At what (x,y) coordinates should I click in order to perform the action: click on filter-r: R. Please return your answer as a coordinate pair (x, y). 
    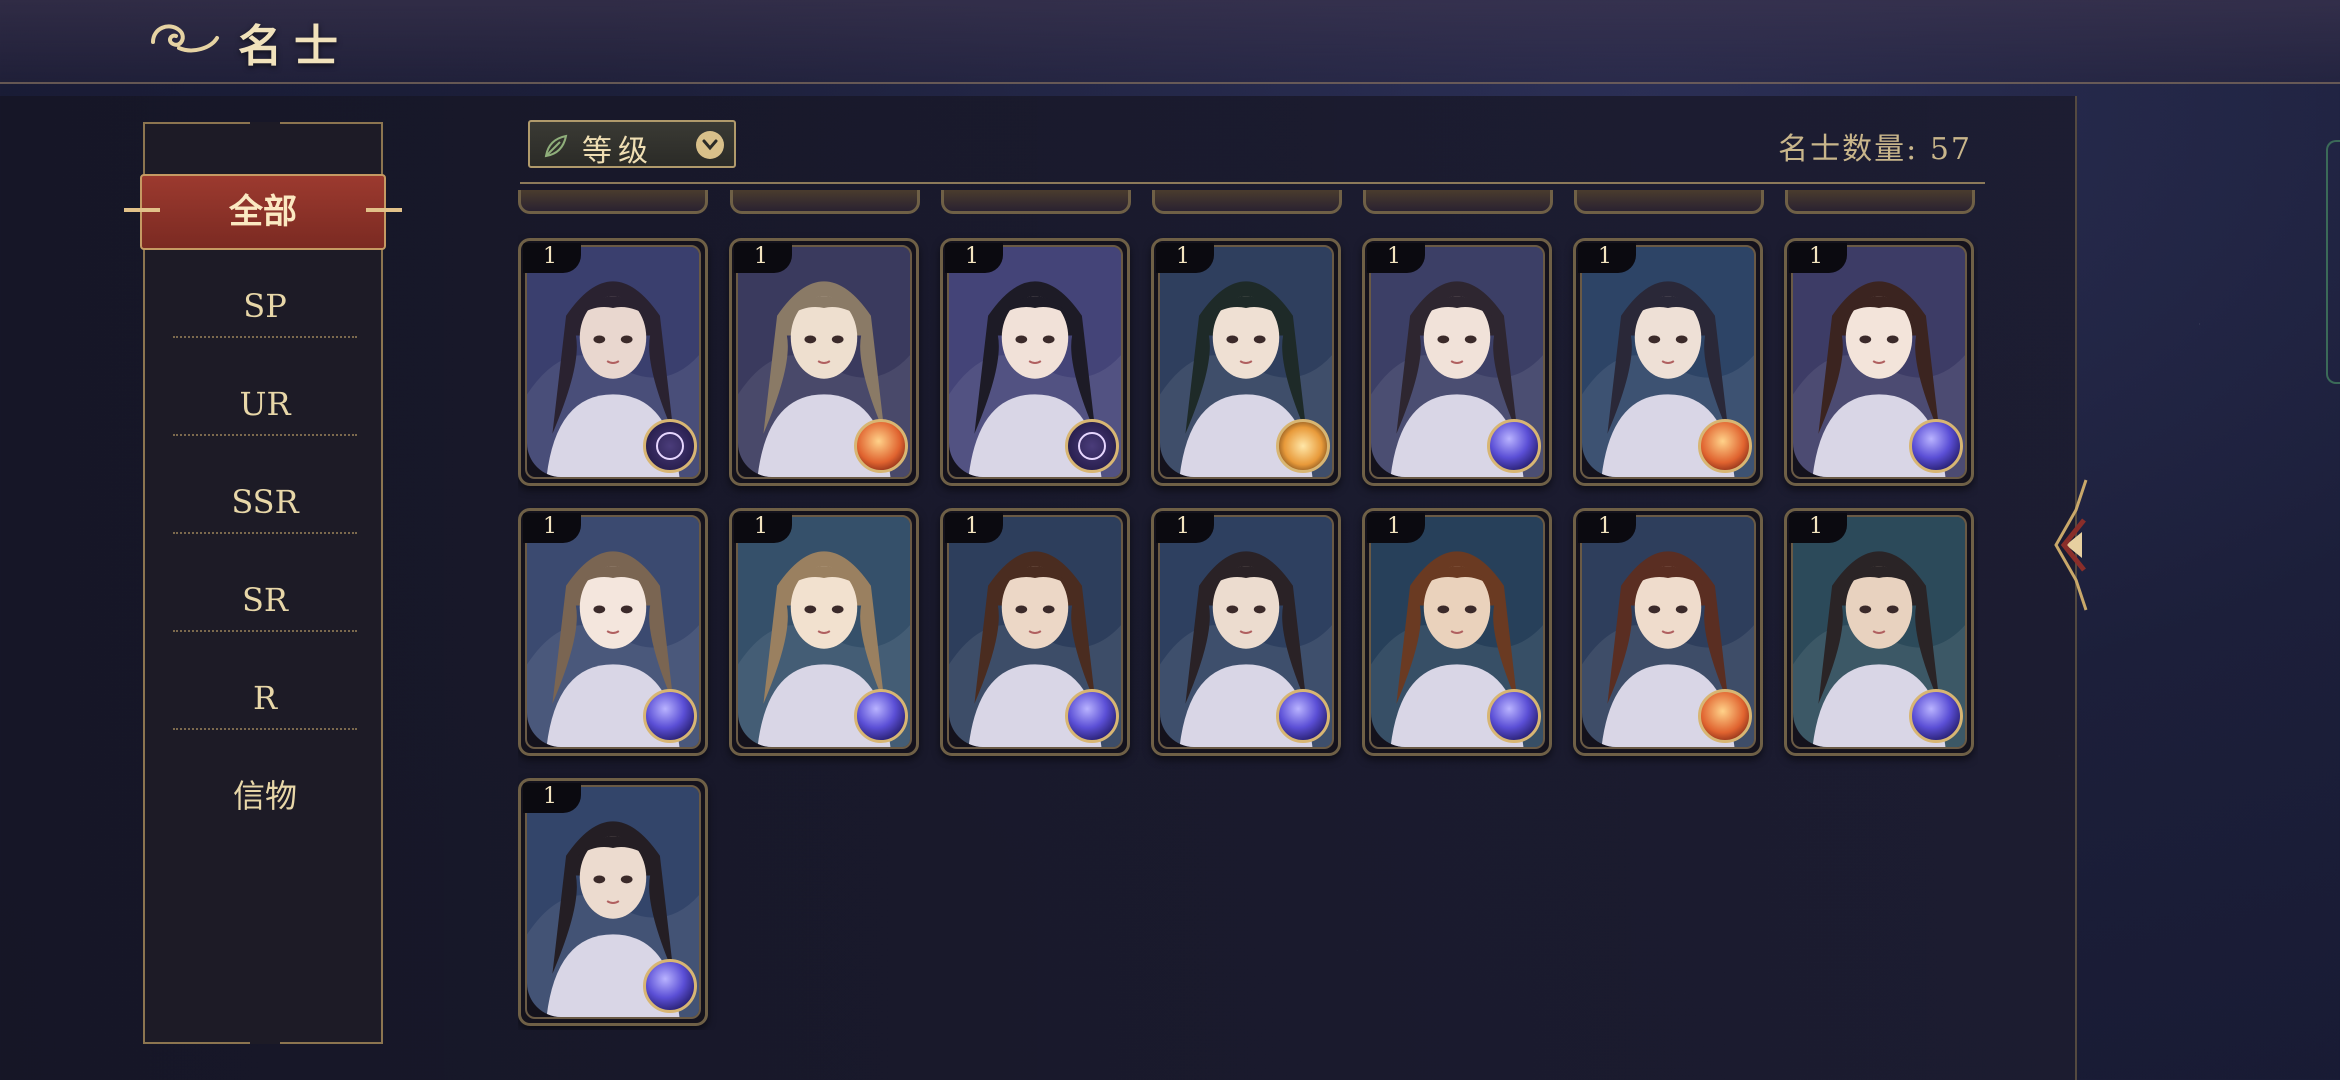
    Looking at the image, I should click on (265, 698).